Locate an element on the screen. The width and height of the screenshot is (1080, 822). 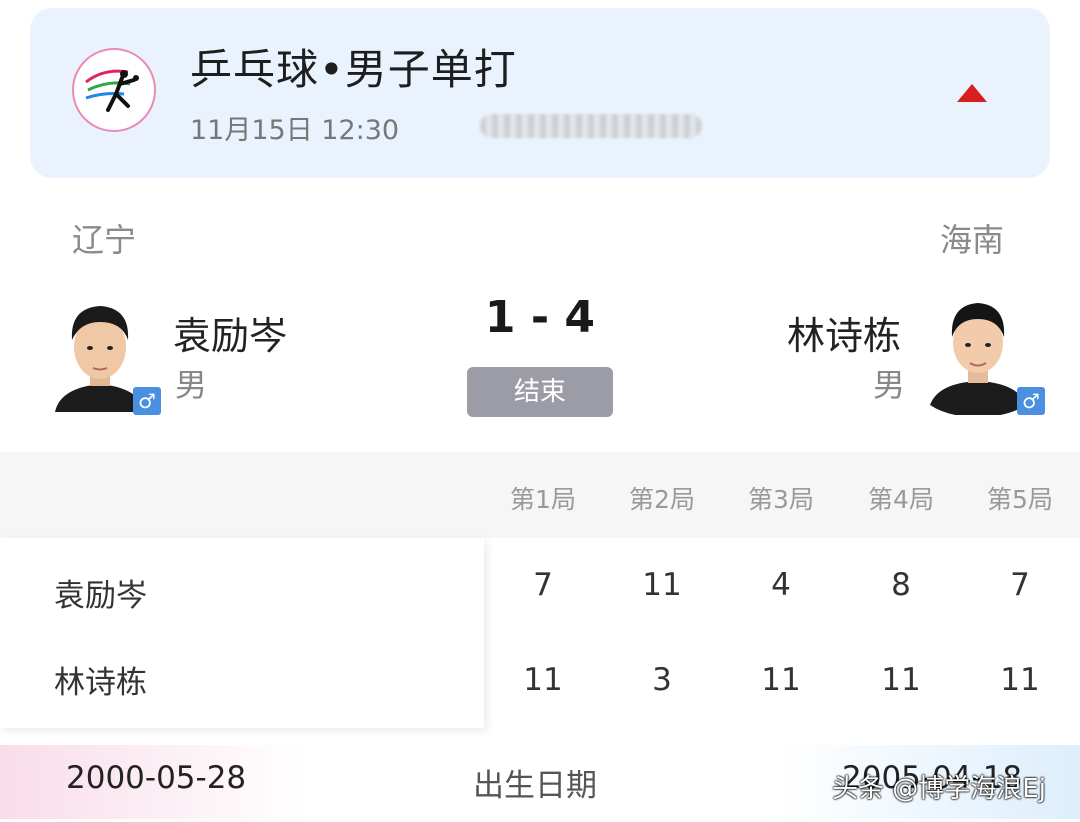
player-name-right: 林诗栋 is located at coordinates (844, 332).